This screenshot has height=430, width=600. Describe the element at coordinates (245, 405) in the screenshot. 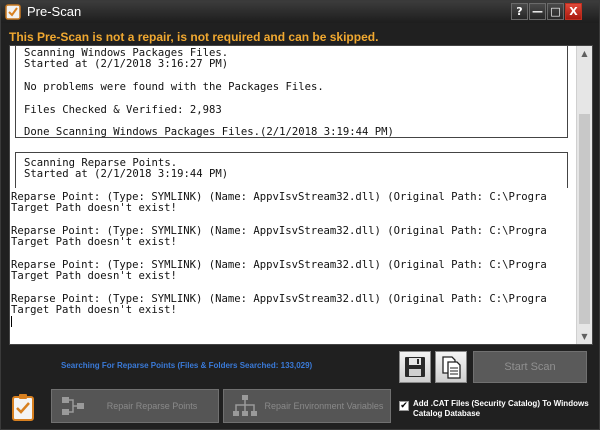

I see `tree-hierarchy-icon` at that location.